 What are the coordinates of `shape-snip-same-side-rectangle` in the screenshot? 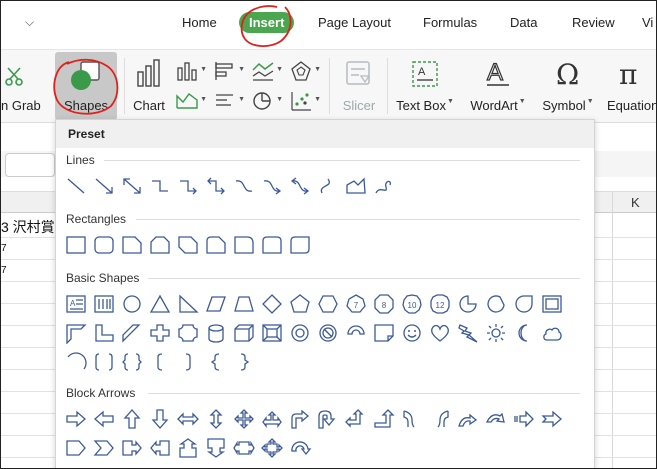 It's located at (160, 245).